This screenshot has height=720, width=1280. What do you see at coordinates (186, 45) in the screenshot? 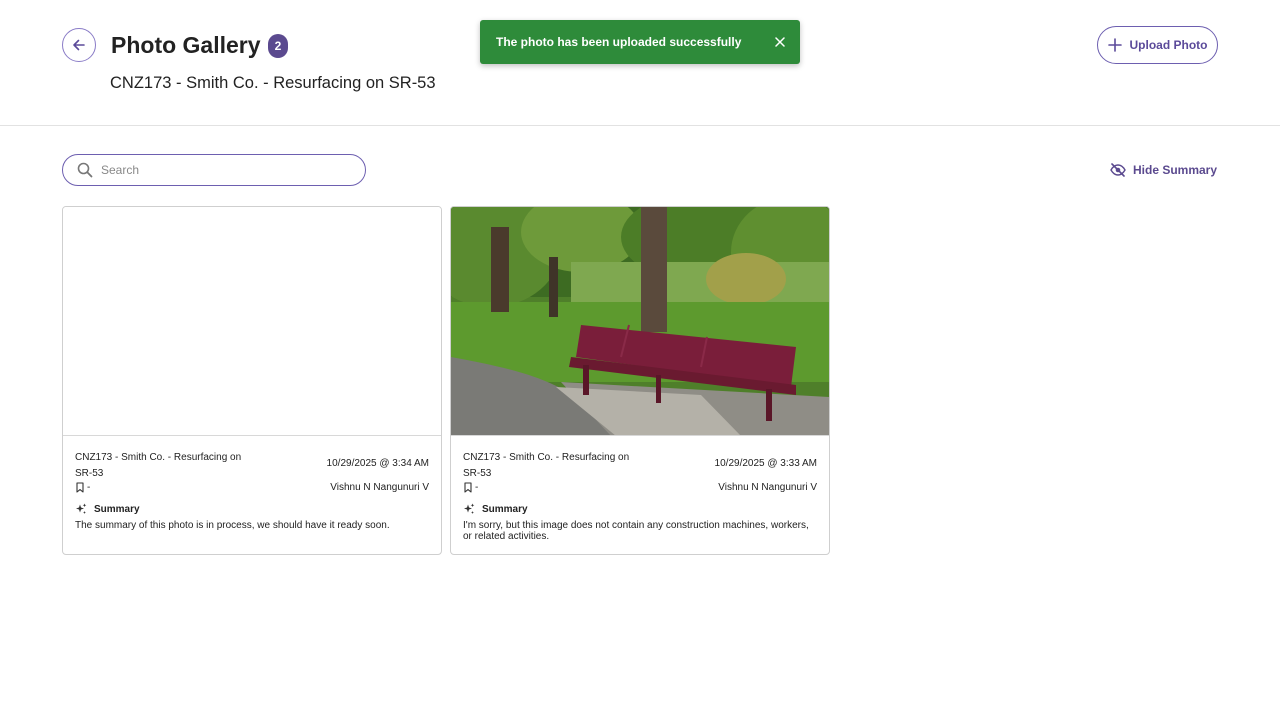
I see `page-title: Photo Gallery` at bounding box center [186, 45].